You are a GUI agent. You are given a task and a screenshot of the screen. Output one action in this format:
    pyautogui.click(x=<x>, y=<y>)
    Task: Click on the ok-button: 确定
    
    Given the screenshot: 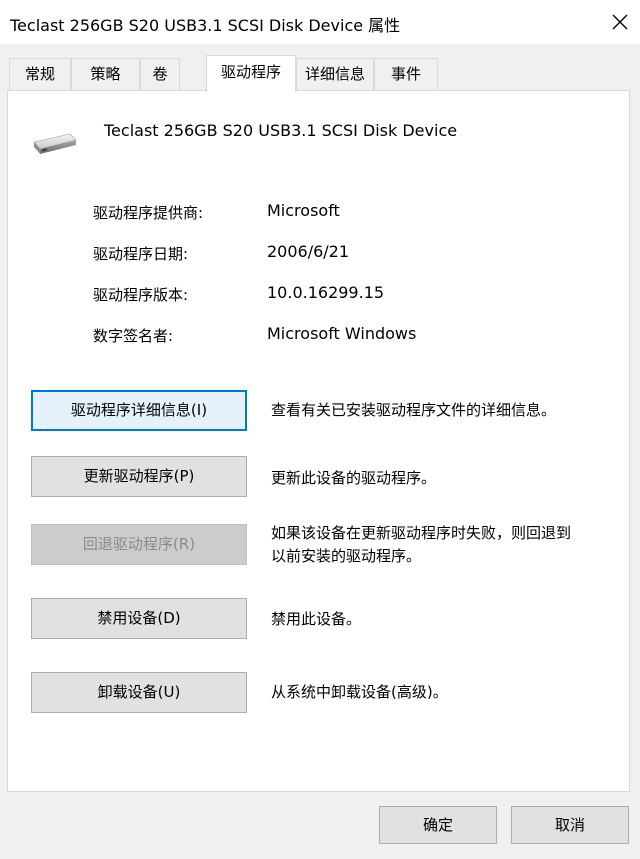 What is the action you would take?
    pyautogui.click(x=438, y=825)
    